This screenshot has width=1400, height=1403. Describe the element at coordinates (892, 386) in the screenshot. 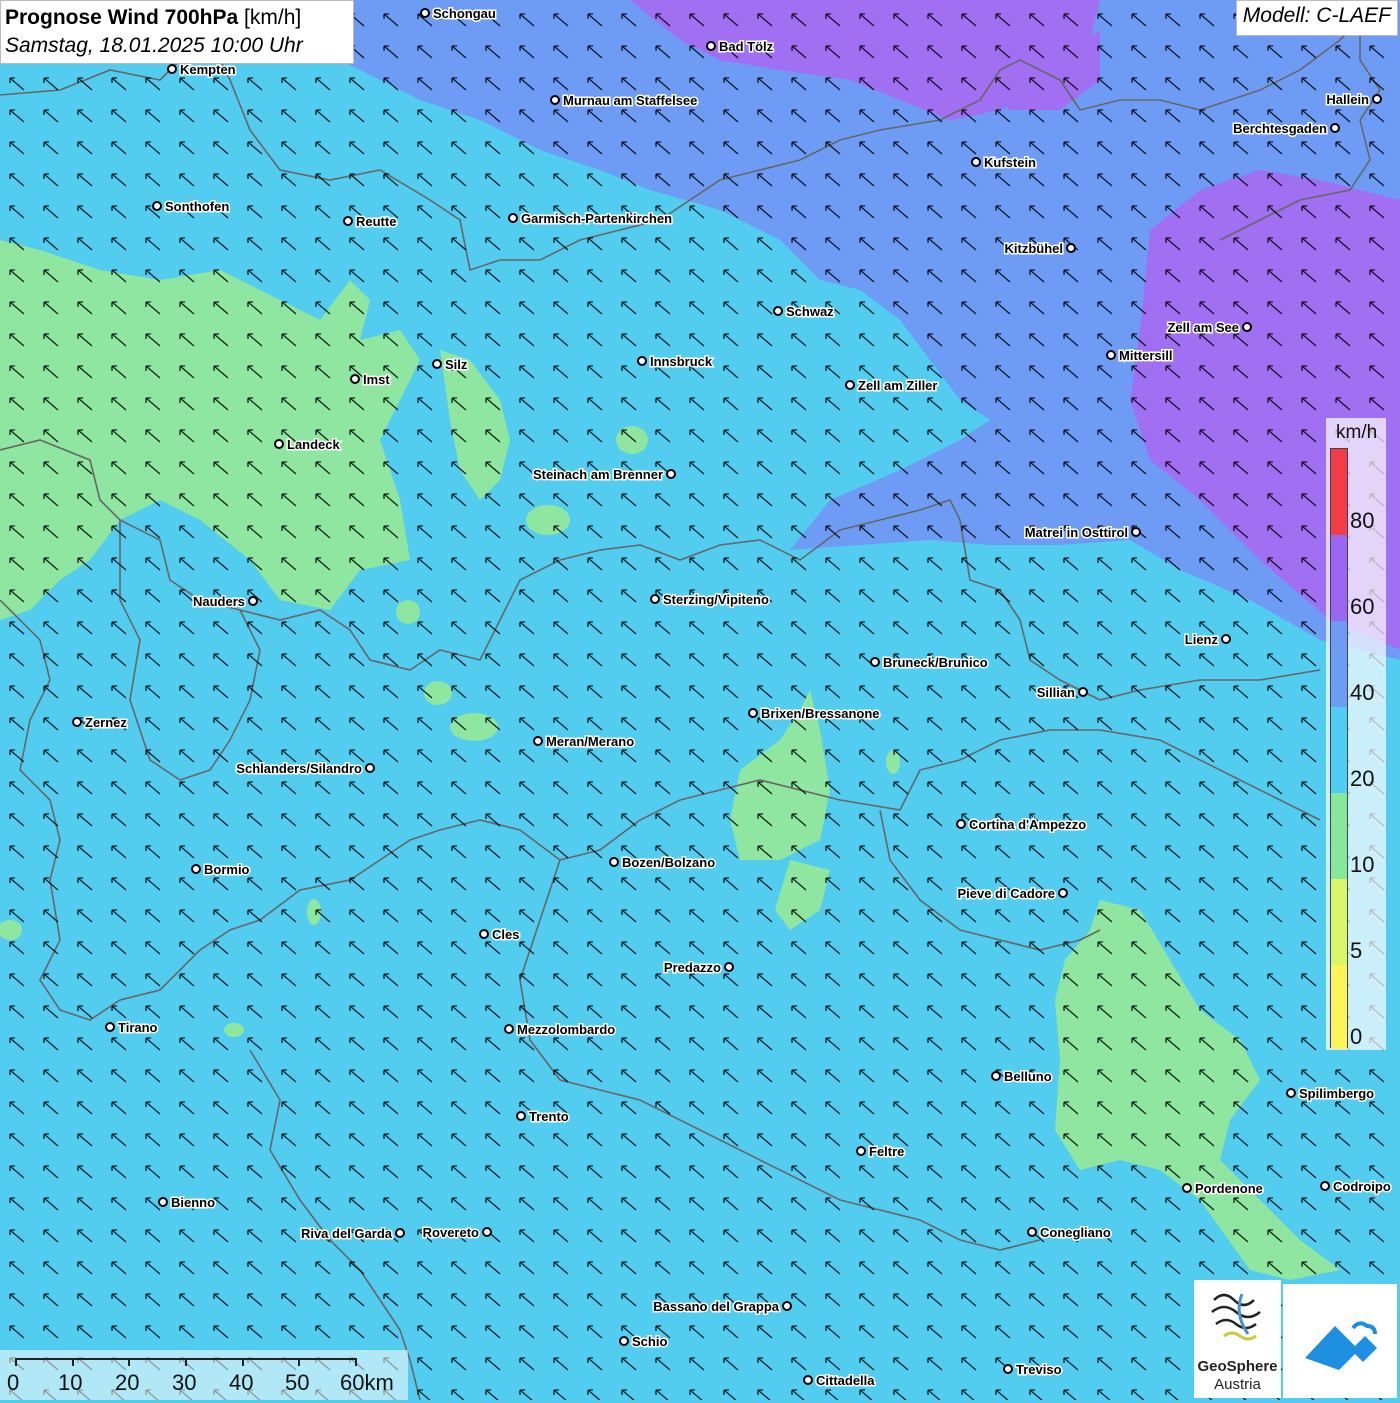

I see `city-marker: Zell am Ziller` at that location.